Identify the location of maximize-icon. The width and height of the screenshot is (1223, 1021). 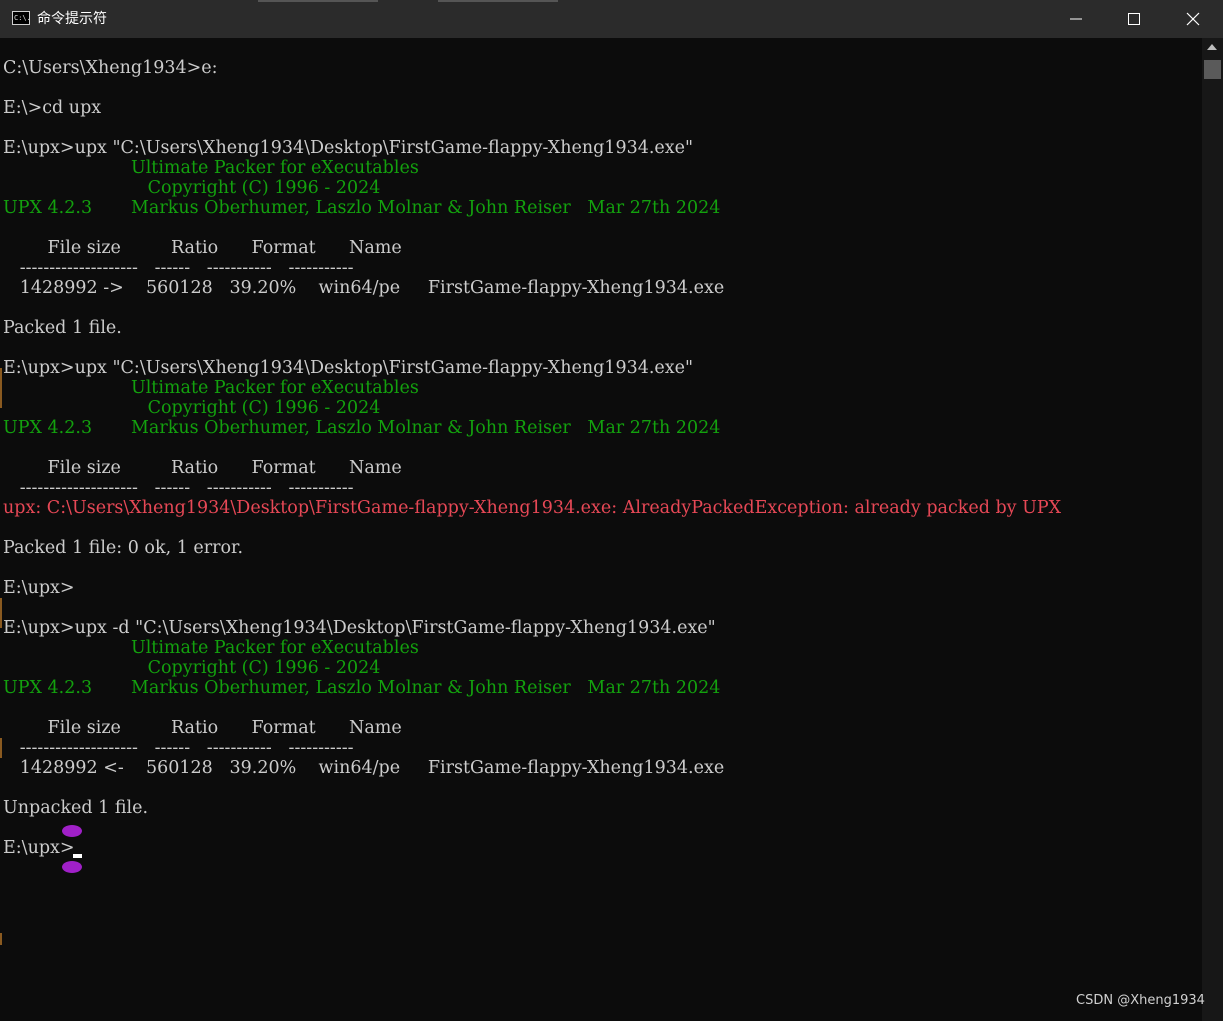
(1134, 19).